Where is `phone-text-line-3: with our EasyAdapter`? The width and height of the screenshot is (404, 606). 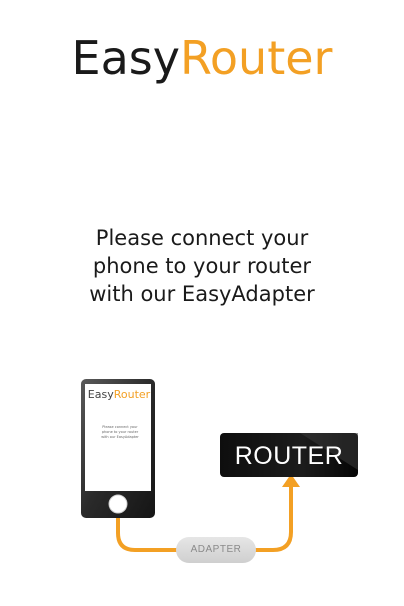
phone-text-line-3: with our EasyAdapter is located at coordinates (120, 437).